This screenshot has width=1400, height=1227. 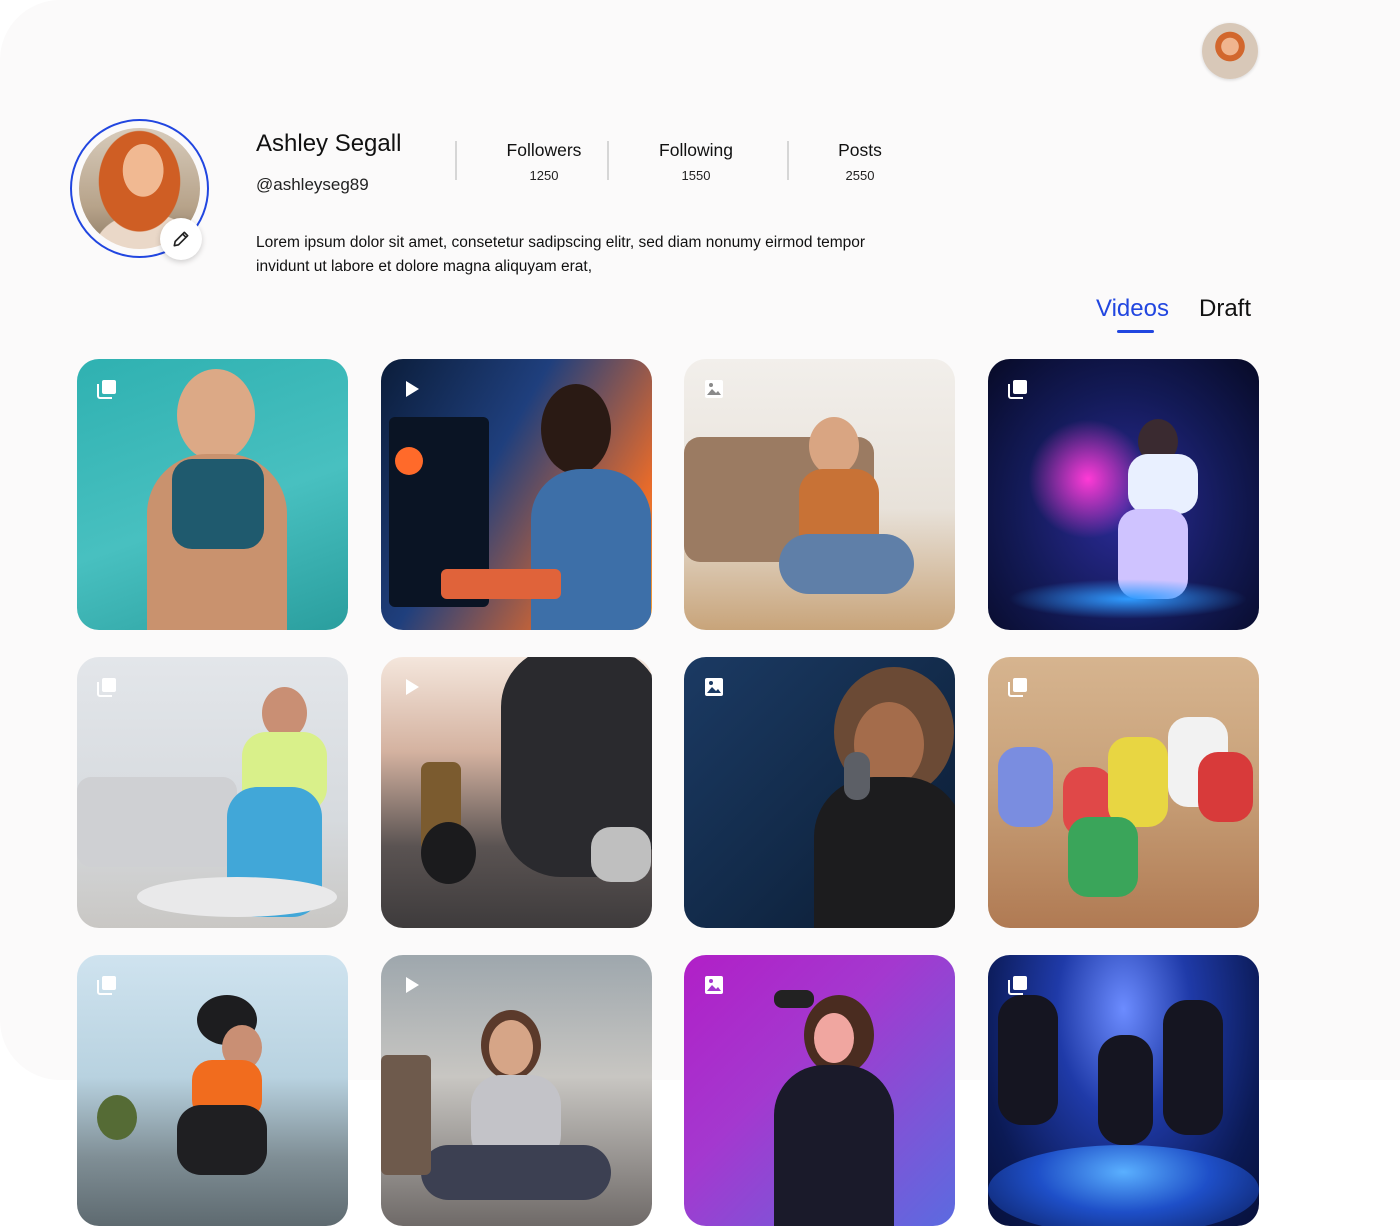 I want to click on active-tab-indicator, so click(x=1135, y=331).